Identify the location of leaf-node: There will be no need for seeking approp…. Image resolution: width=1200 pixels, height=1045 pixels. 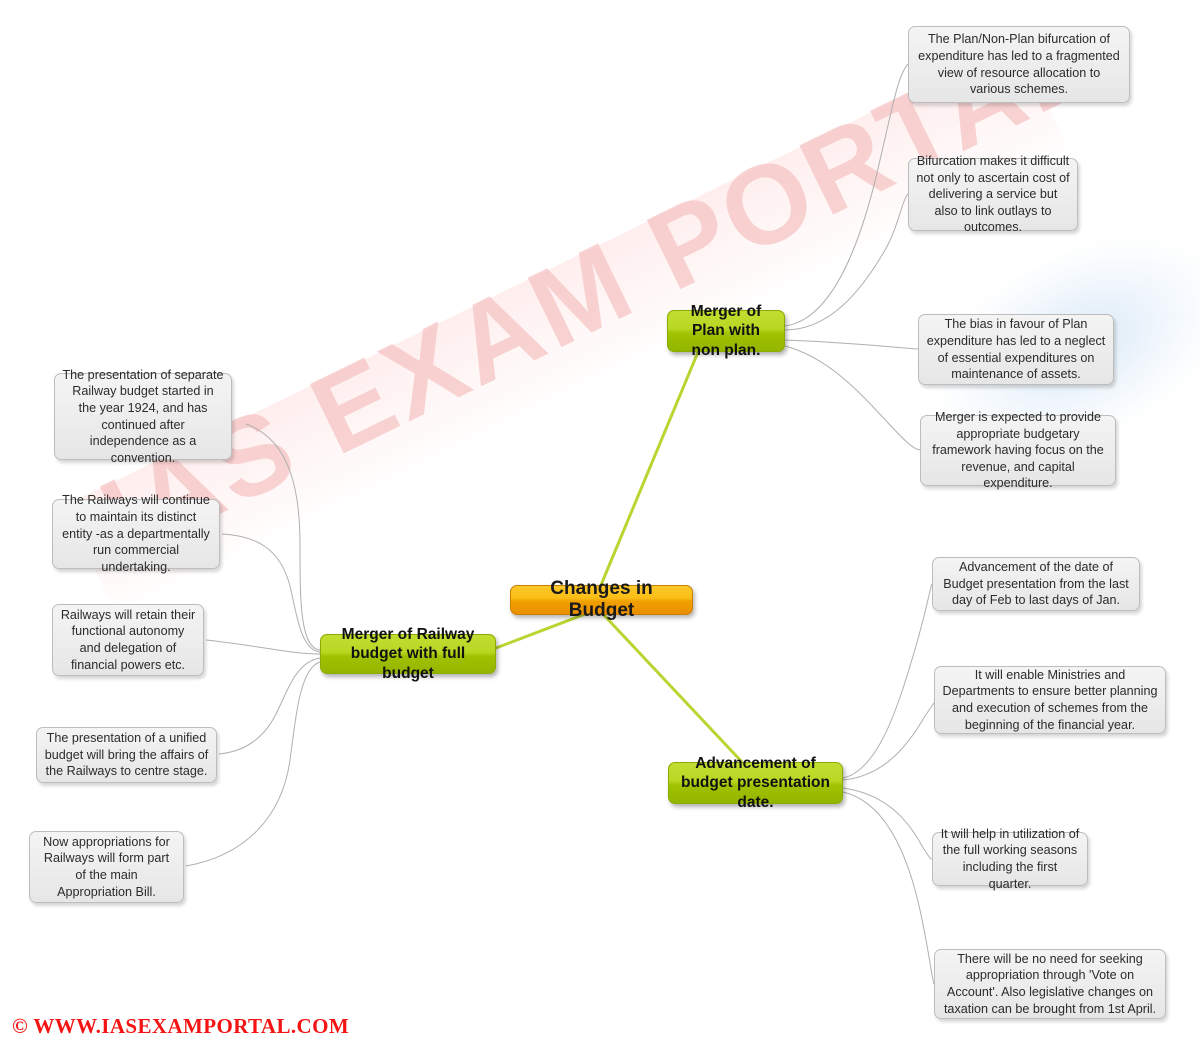
(1050, 984).